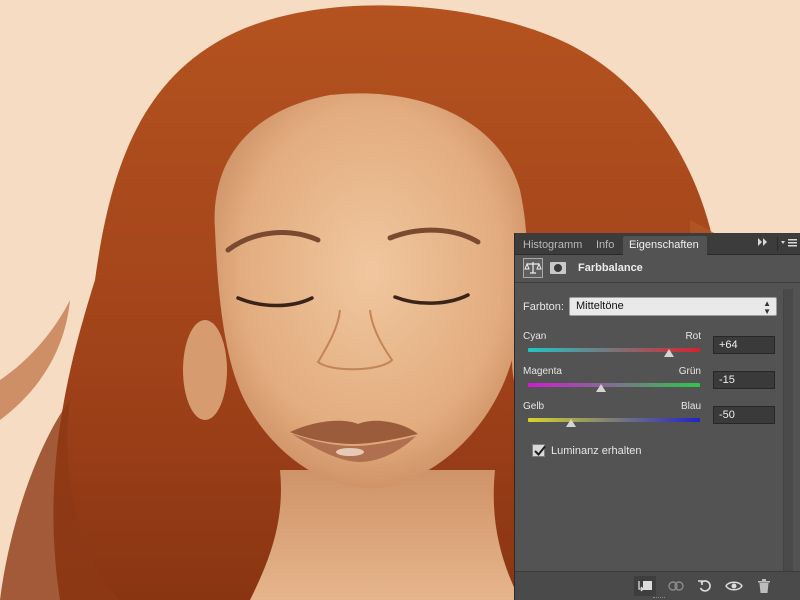 The image size is (800, 600). I want to click on slider-green-label: Grün, so click(689, 371).